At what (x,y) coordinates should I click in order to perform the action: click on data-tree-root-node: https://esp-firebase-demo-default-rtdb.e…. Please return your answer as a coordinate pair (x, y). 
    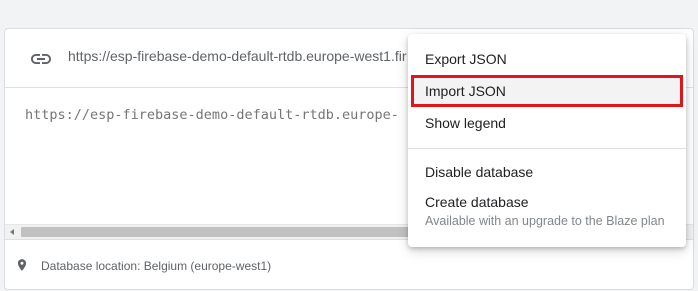
    Looking at the image, I should click on (212, 115).